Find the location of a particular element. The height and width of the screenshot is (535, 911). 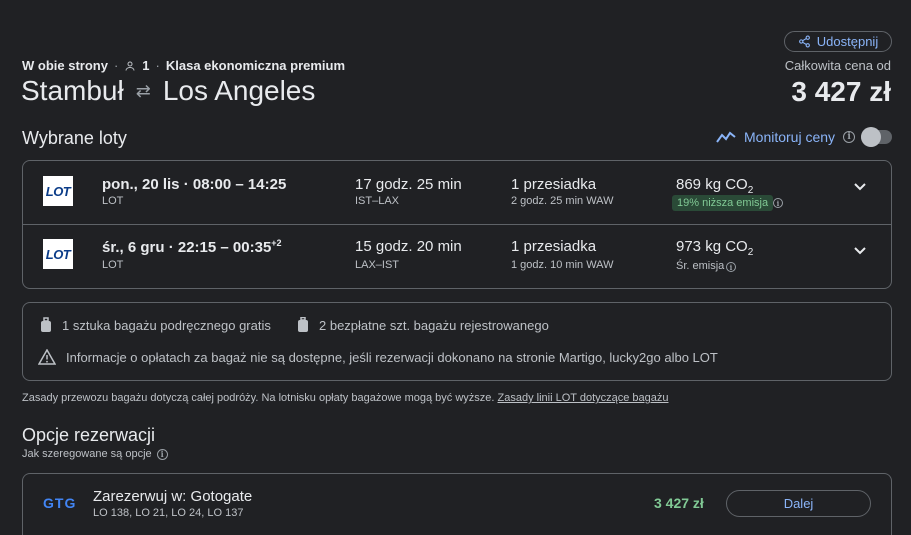

booking-price: 3 427 zł is located at coordinates (679, 503).